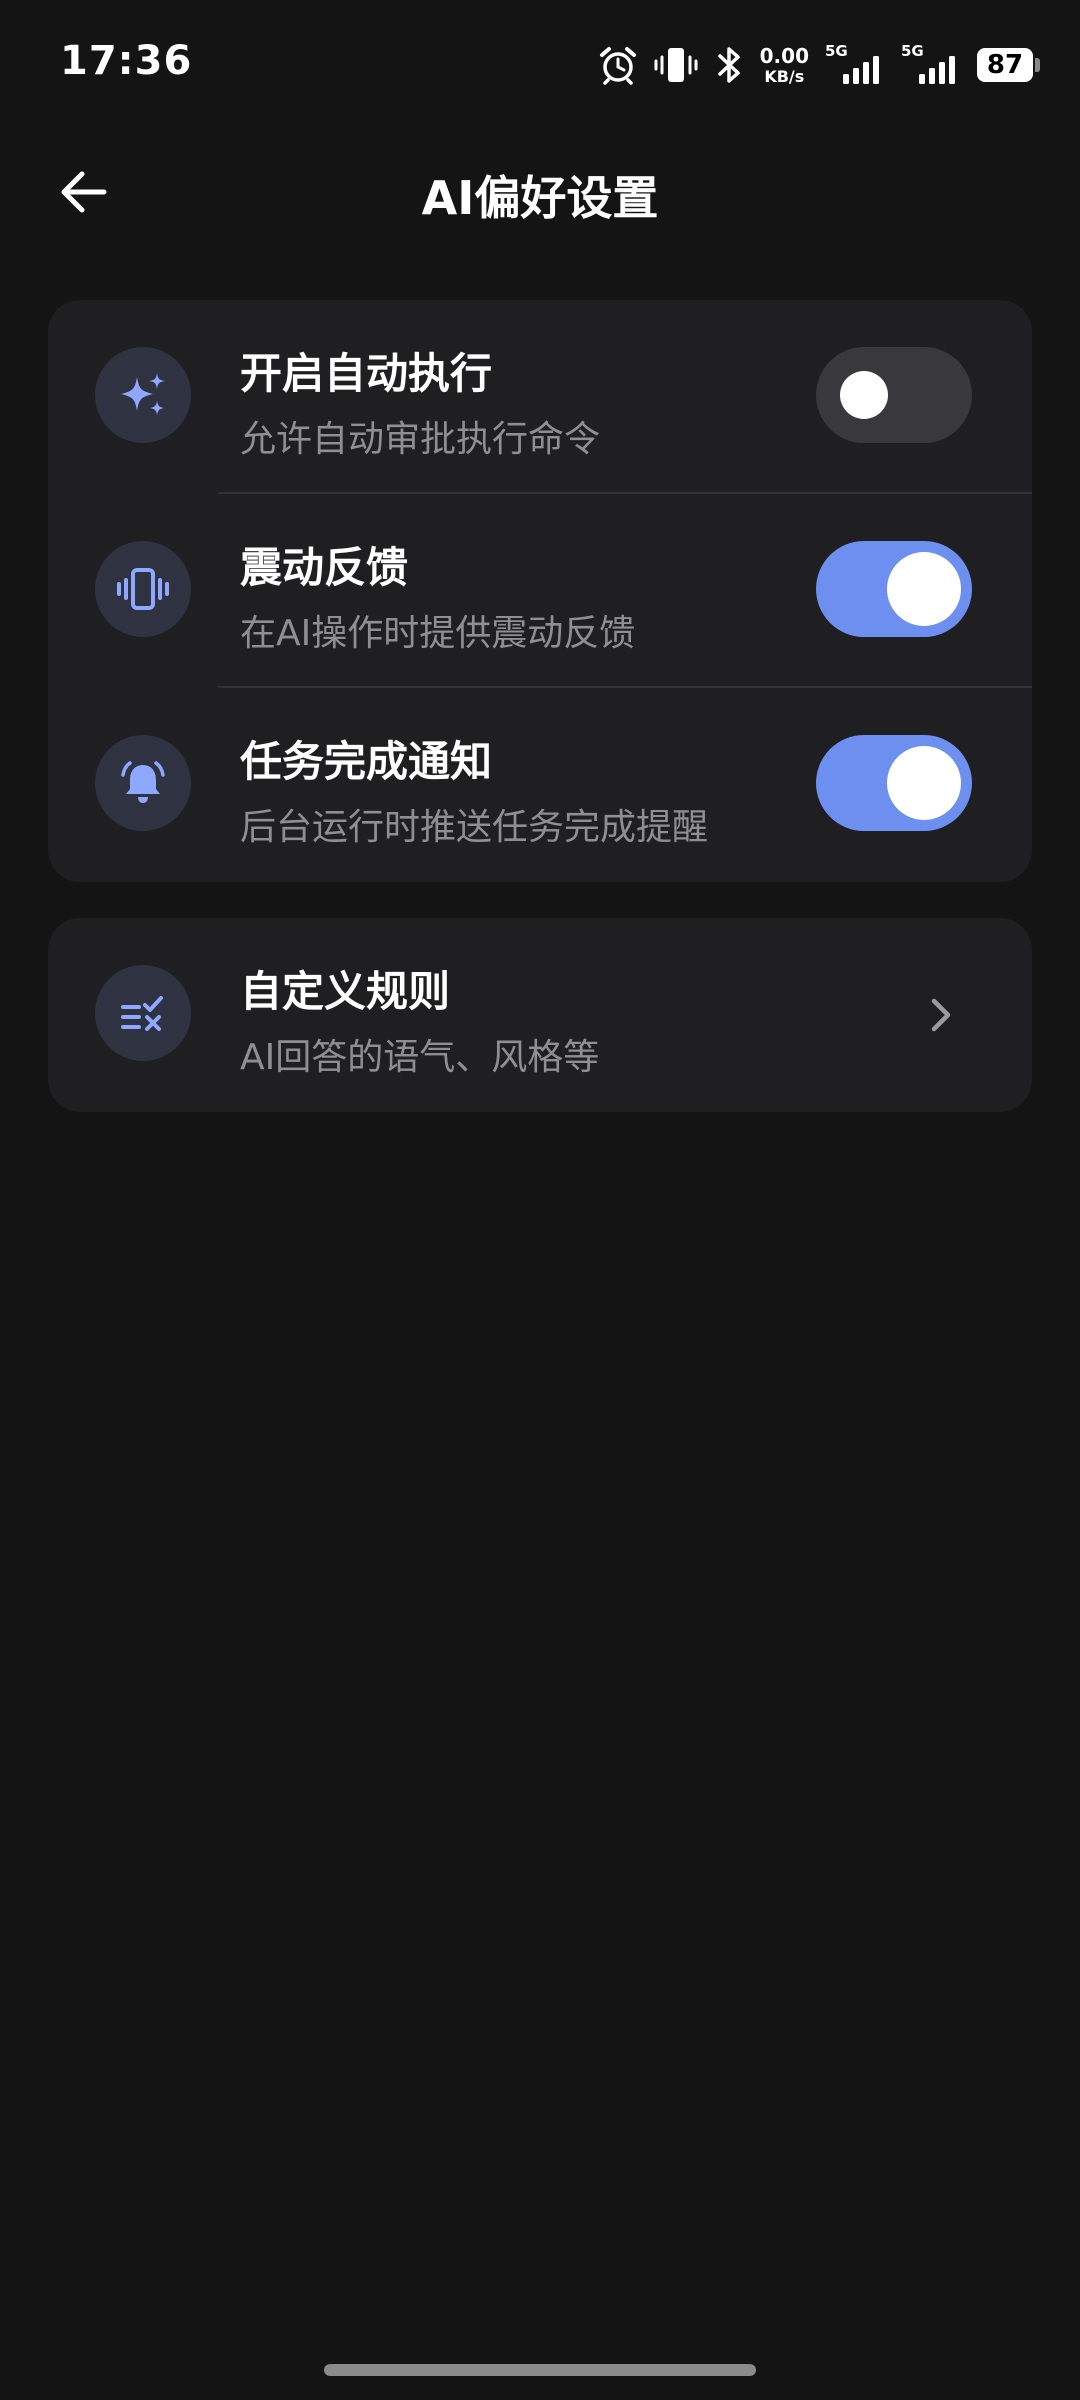 The width and height of the screenshot is (1080, 2400). Describe the element at coordinates (894, 395) in the screenshot. I see `auto-execute-toggle` at that location.